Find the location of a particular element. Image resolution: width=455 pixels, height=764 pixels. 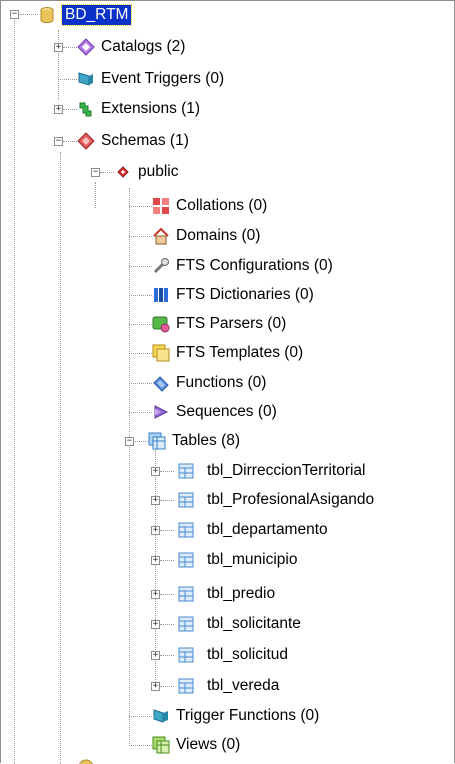

tree-node-fts-configurations: FTS Configurations (0) is located at coordinates (242, 266).